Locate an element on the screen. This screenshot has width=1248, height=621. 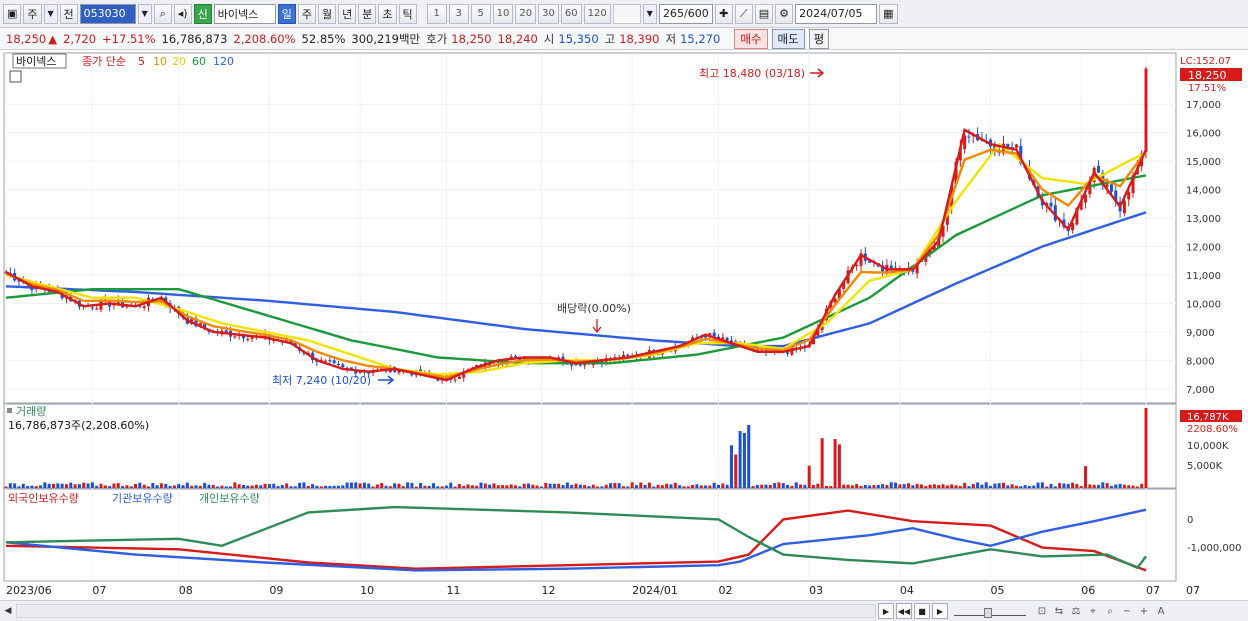
save-icon: ▤ is located at coordinates (764, 13).